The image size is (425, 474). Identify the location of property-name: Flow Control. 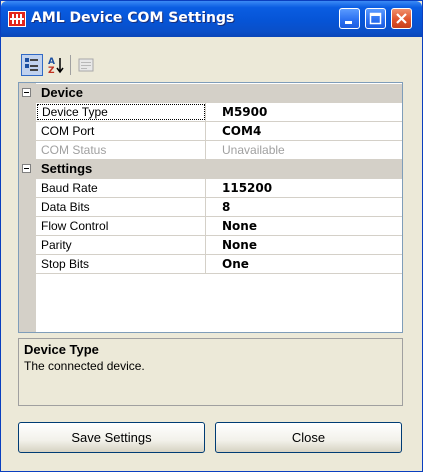
(121, 226).